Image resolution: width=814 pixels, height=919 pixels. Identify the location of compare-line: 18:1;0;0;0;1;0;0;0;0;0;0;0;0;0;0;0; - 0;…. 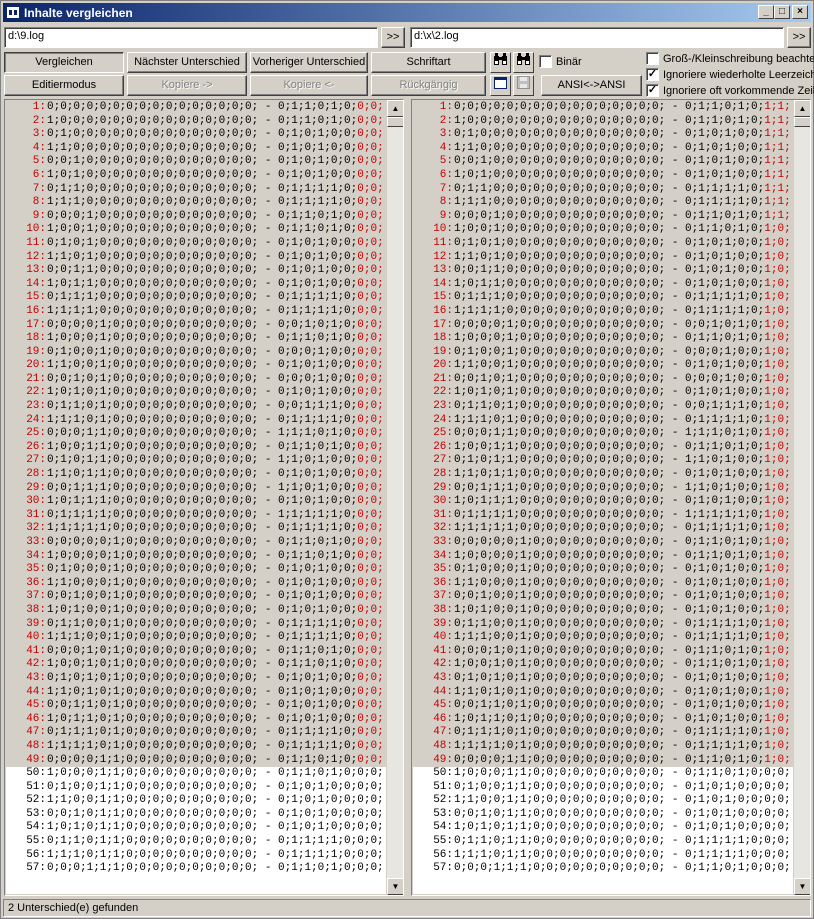
(603, 339).